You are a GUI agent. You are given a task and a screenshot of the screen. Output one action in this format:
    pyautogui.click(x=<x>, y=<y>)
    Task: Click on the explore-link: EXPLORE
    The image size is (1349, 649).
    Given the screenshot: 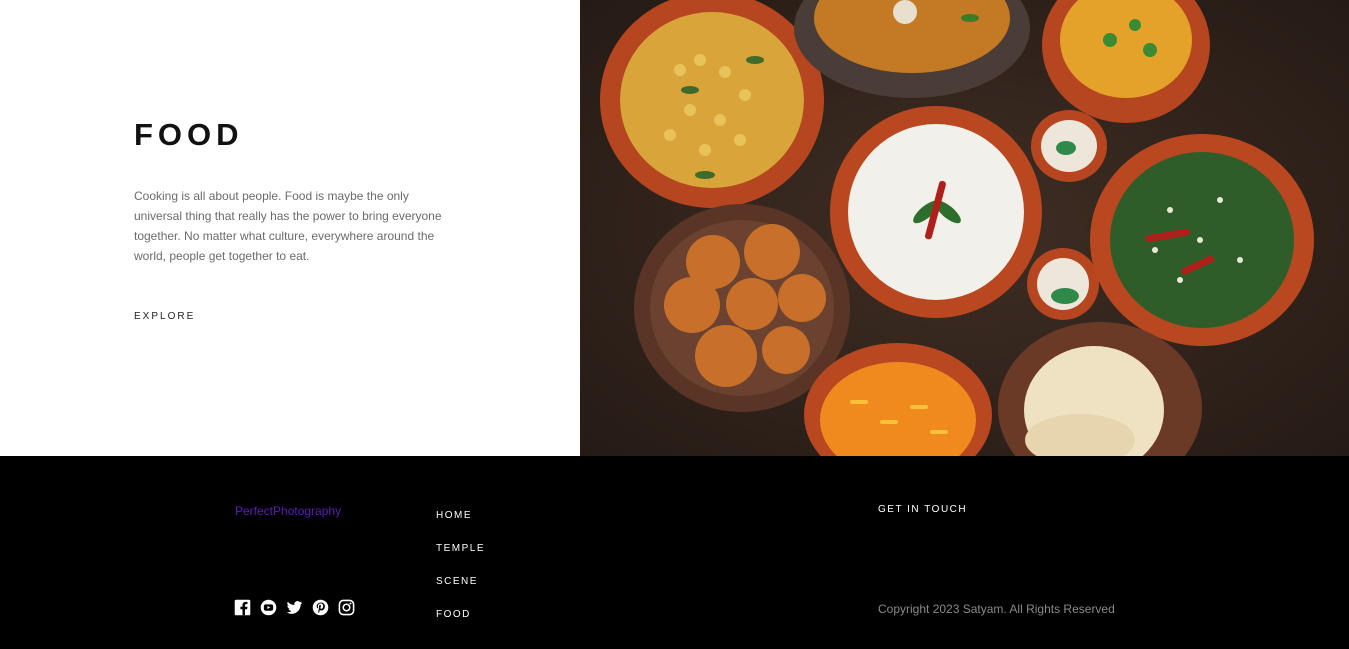 What is the action you would take?
    pyautogui.click(x=164, y=316)
    